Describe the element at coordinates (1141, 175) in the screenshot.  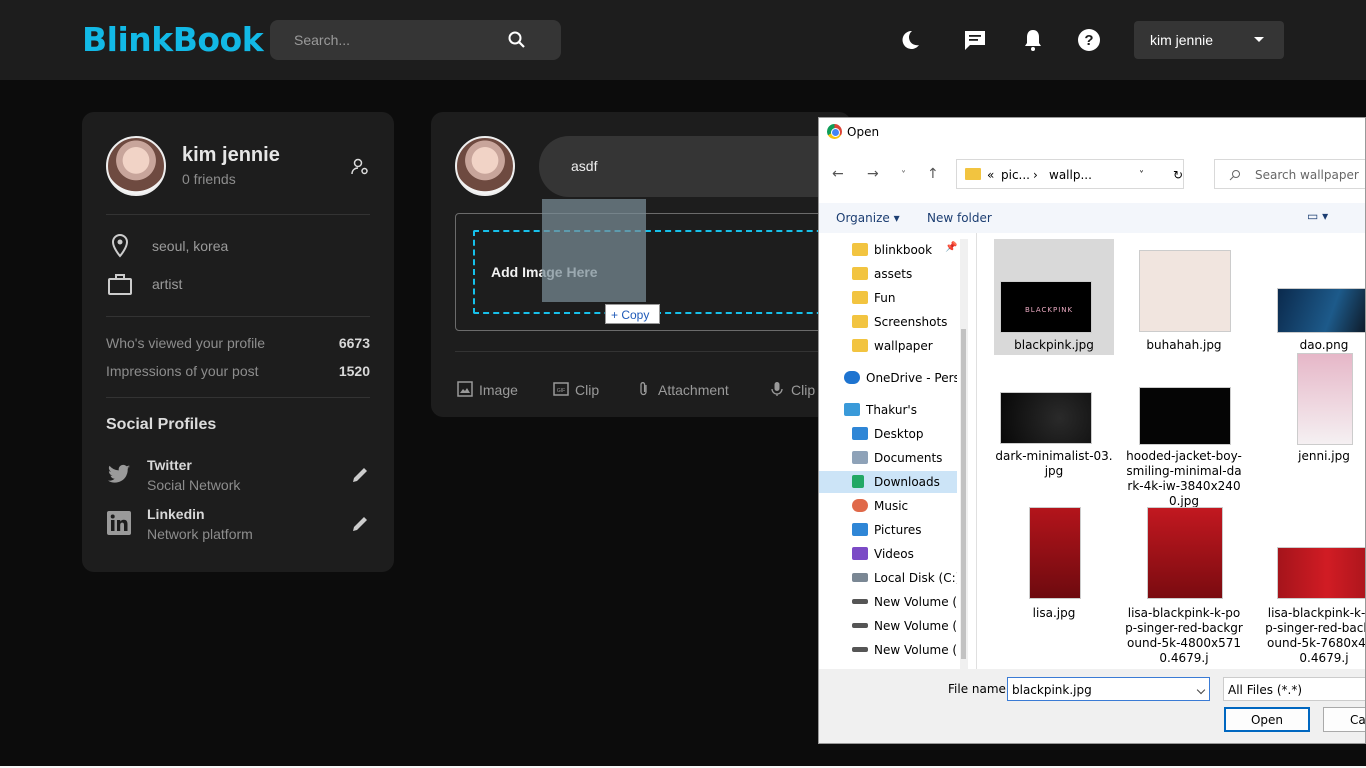
I see `chevron-down-icon: ˅` at that location.